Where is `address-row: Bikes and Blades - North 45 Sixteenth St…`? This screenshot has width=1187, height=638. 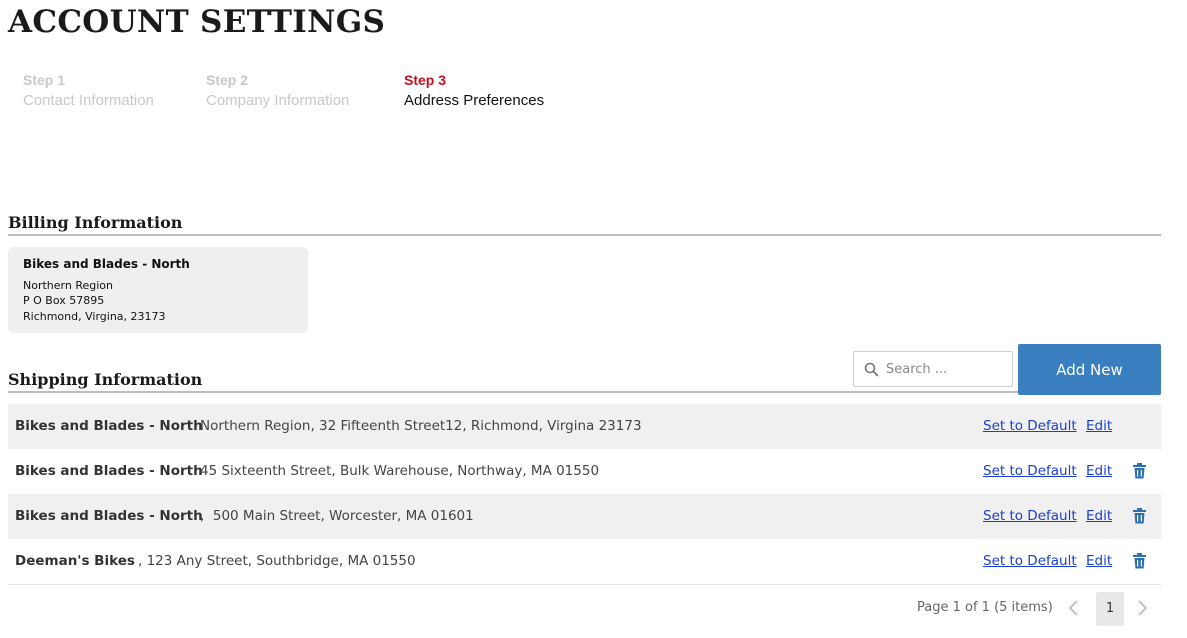
address-row: Bikes and Blades - North 45 Sixteenth St… is located at coordinates (584, 471).